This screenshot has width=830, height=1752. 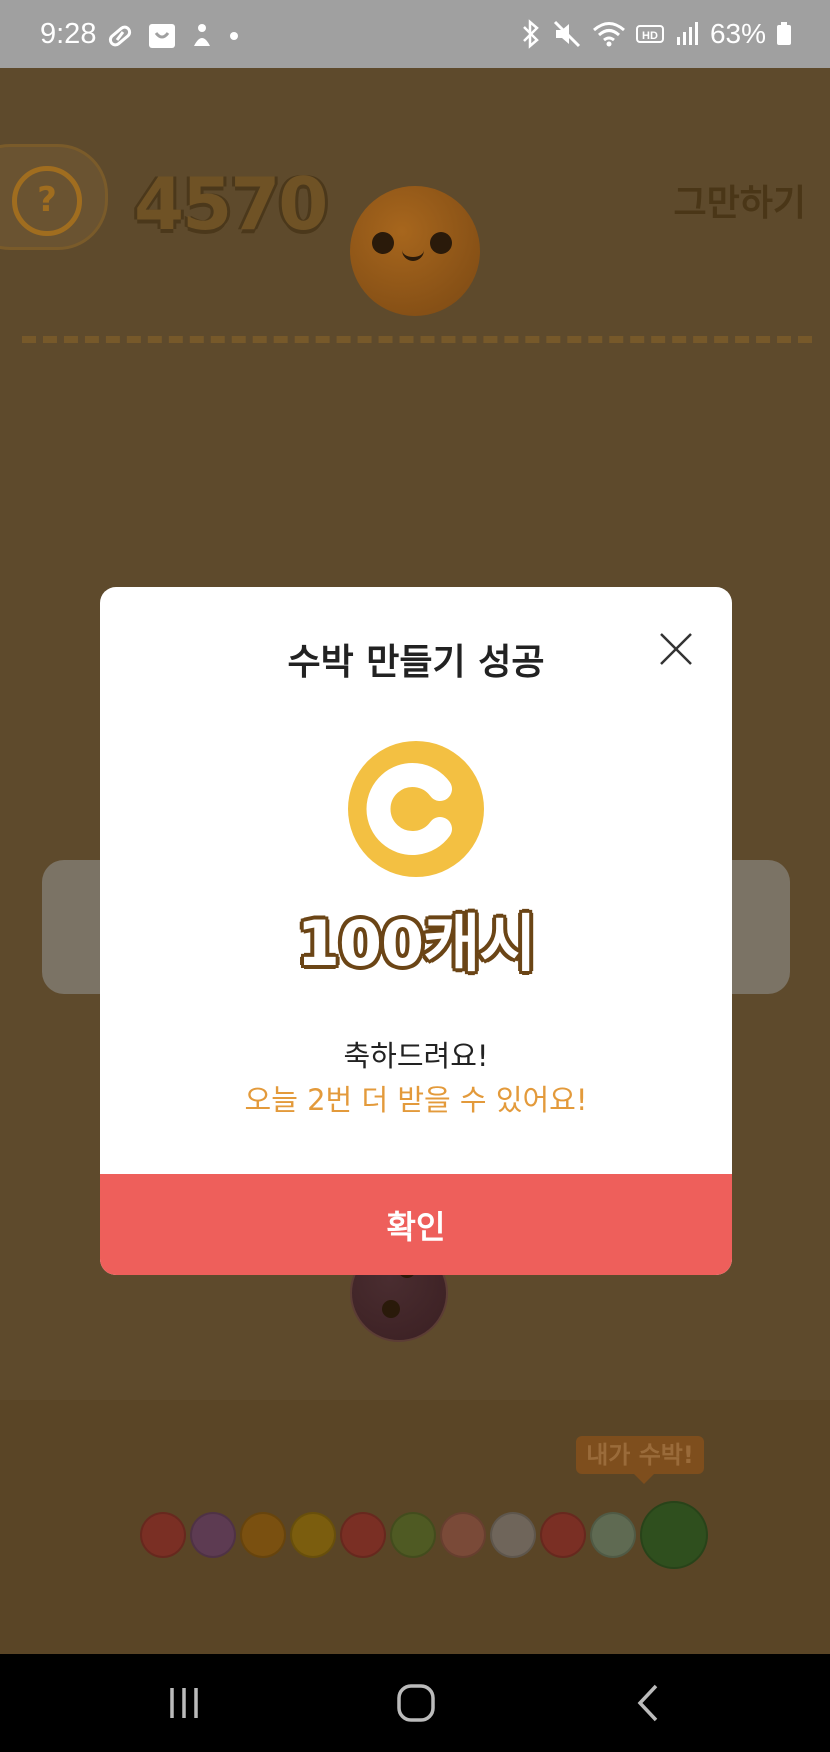 I want to click on close-icon, so click(x=676, y=649).